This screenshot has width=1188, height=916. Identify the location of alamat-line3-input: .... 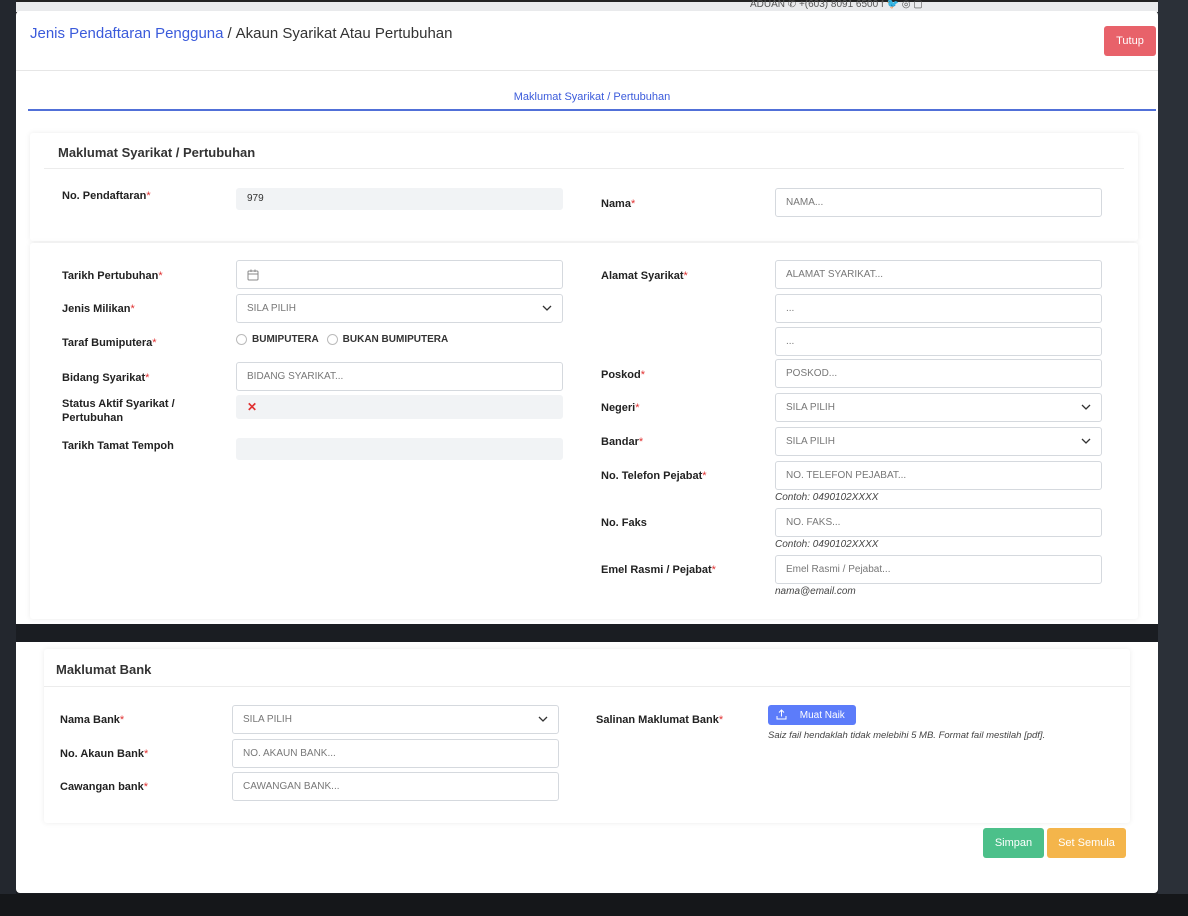
(938, 341).